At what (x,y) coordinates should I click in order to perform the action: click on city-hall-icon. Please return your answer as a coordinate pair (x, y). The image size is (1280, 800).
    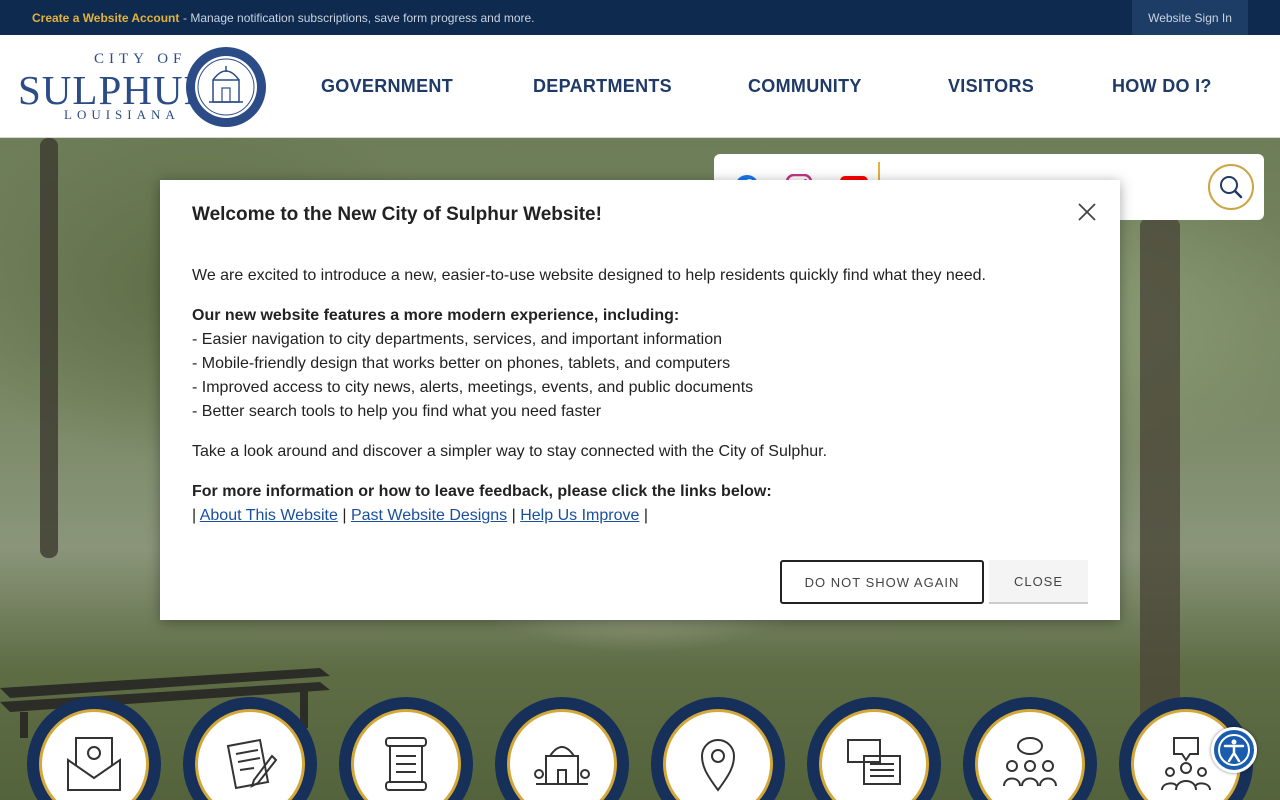
    Looking at the image, I should click on (562, 765).